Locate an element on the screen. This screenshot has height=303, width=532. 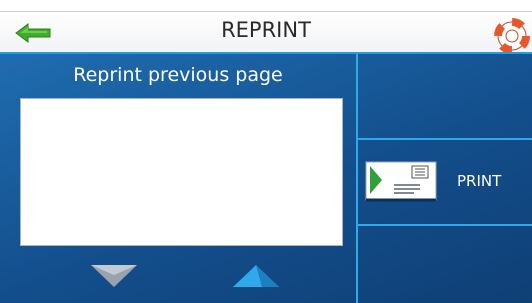
triangle-down-icon is located at coordinates (114, 276).